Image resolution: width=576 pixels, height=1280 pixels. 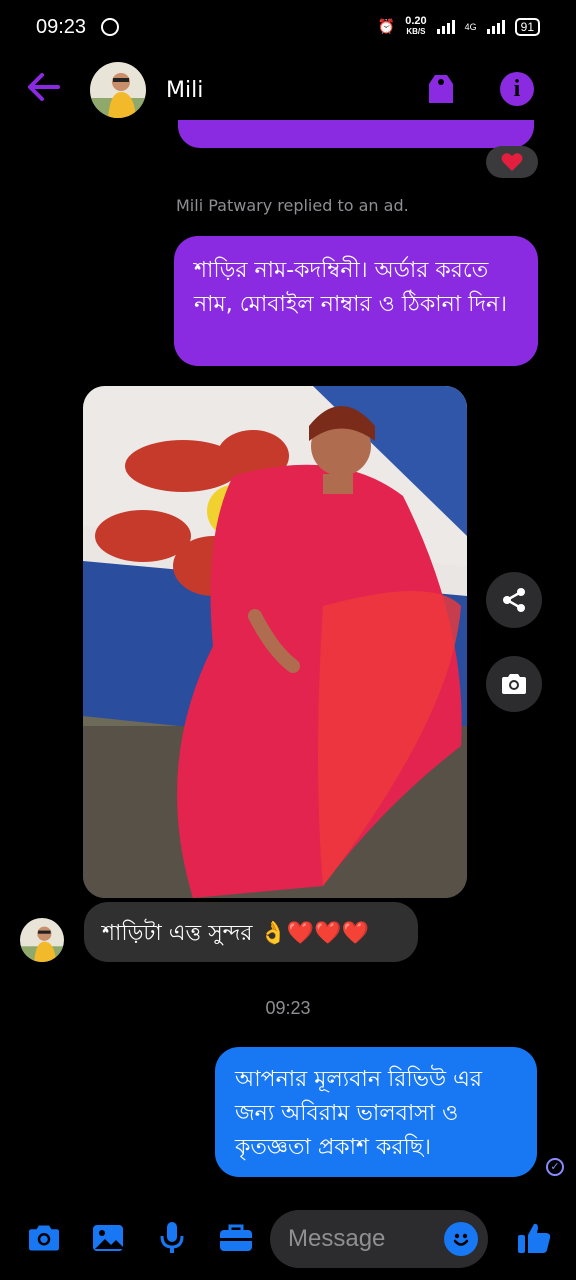 I want to click on alarm-icon: ⏰, so click(x=386, y=26).